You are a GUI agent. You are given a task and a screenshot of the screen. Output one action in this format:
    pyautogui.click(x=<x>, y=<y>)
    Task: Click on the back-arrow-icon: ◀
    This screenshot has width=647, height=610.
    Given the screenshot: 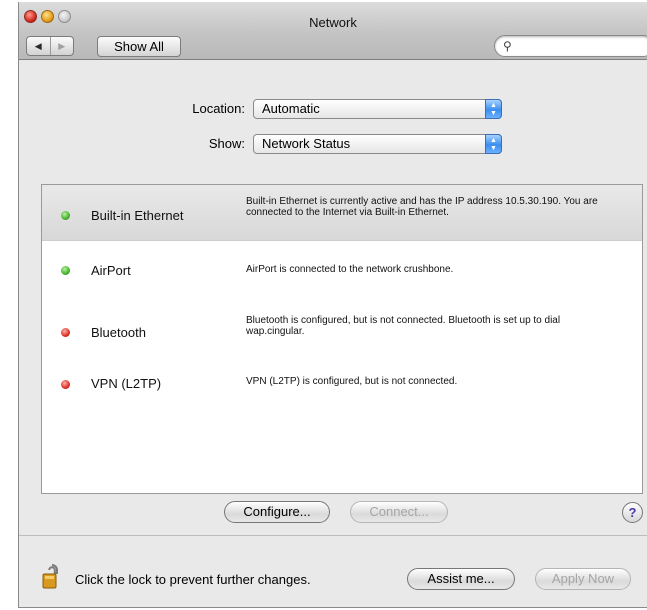 What is the action you would take?
    pyautogui.click(x=38, y=46)
    